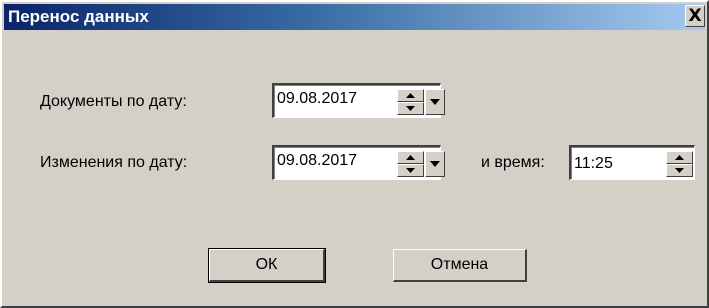 The image size is (709, 308). I want to click on time-spinner, so click(679, 164).